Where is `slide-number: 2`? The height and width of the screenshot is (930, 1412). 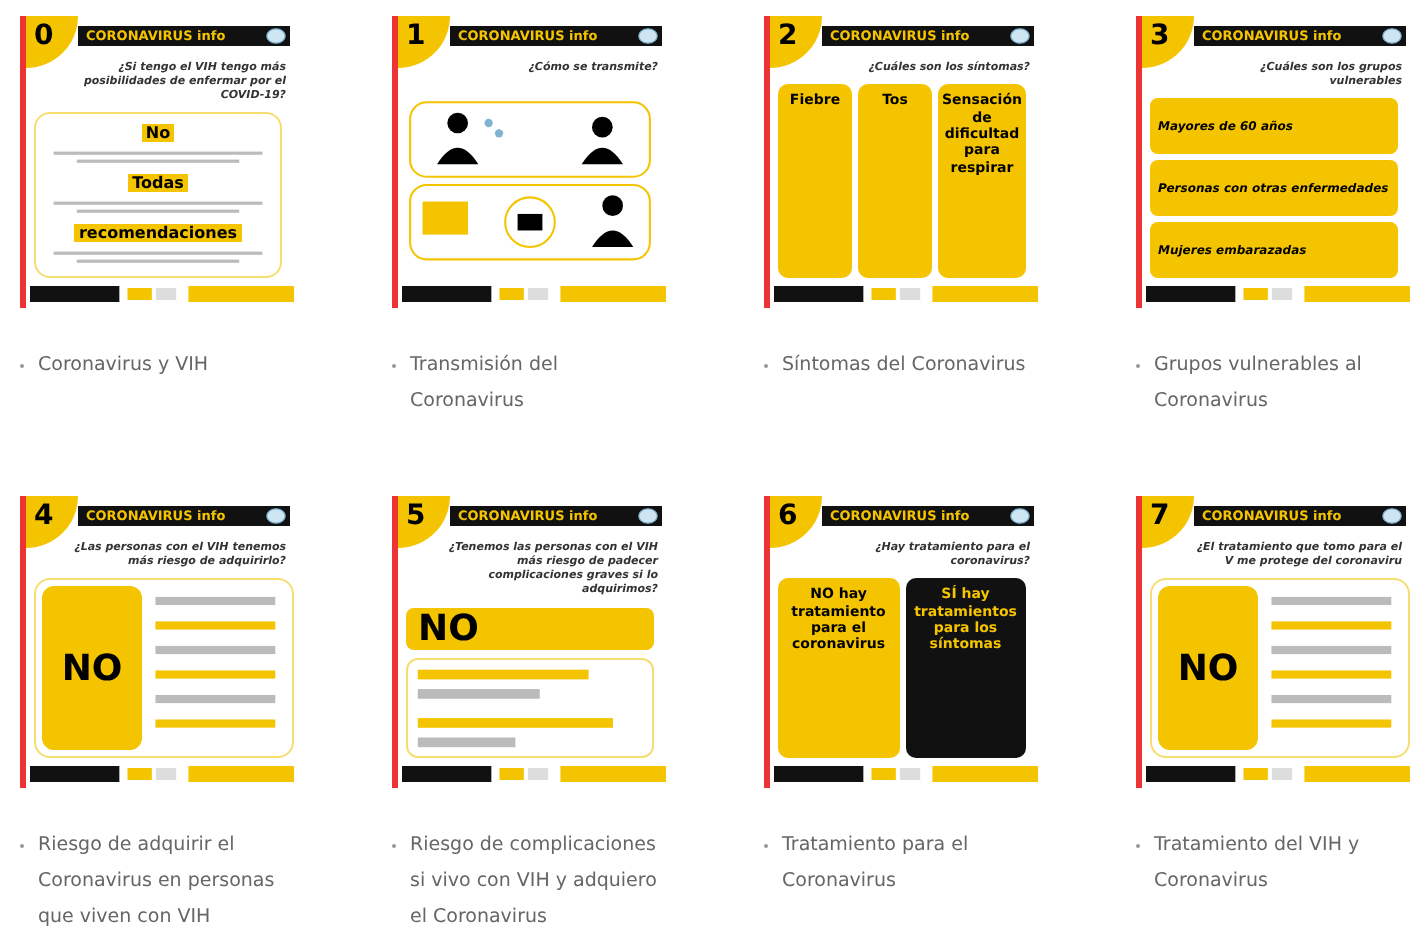 slide-number: 2 is located at coordinates (796, 42).